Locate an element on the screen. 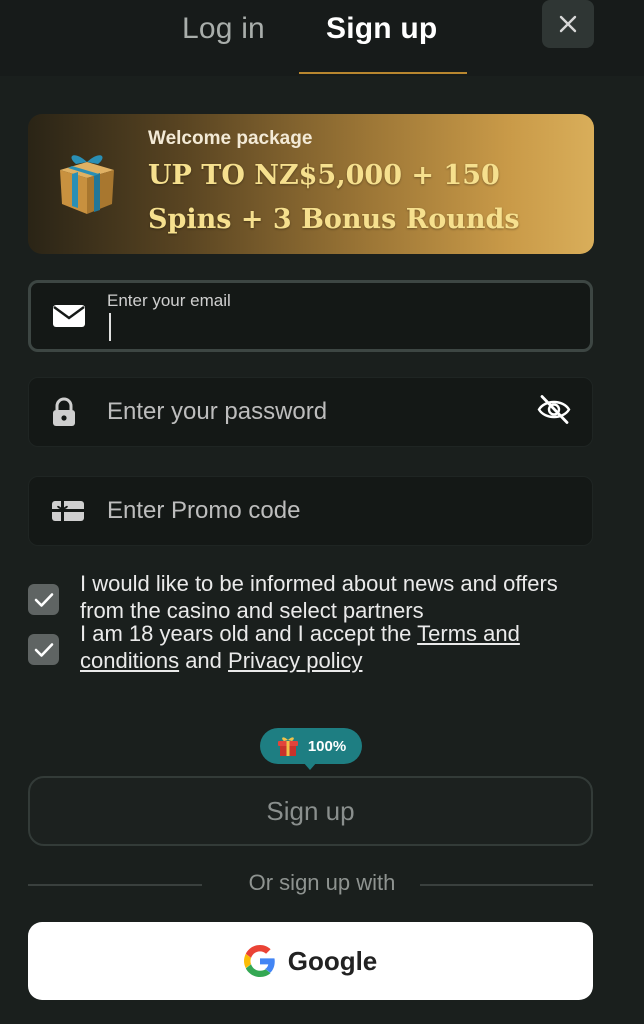 The width and height of the screenshot is (644, 1024). newsletter-checkbox is located at coordinates (43, 599).